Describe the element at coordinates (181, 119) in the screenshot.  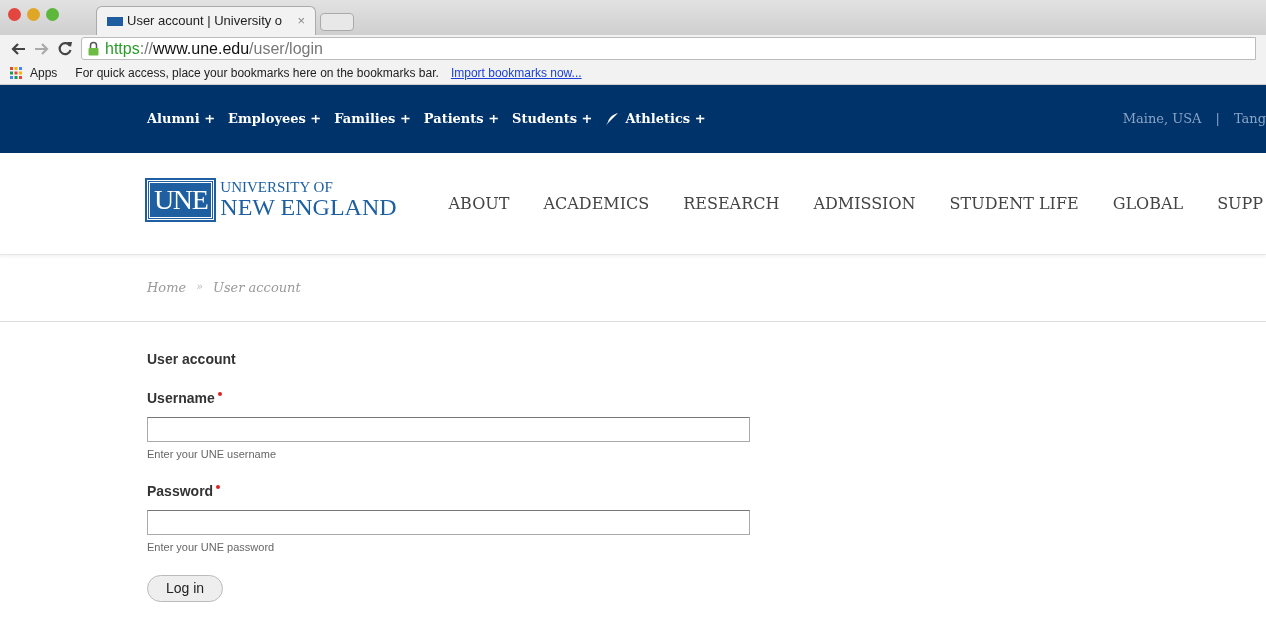
I see `utility-nav-link: Alumni +` at that location.